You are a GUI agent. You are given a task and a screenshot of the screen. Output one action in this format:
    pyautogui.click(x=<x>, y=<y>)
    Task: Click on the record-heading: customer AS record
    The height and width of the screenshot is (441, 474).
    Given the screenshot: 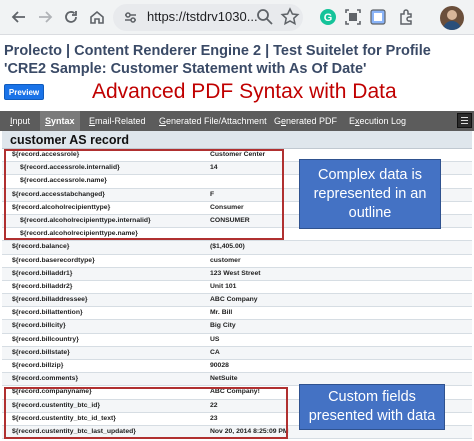 What is the action you would take?
    pyautogui.click(x=237, y=140)
    